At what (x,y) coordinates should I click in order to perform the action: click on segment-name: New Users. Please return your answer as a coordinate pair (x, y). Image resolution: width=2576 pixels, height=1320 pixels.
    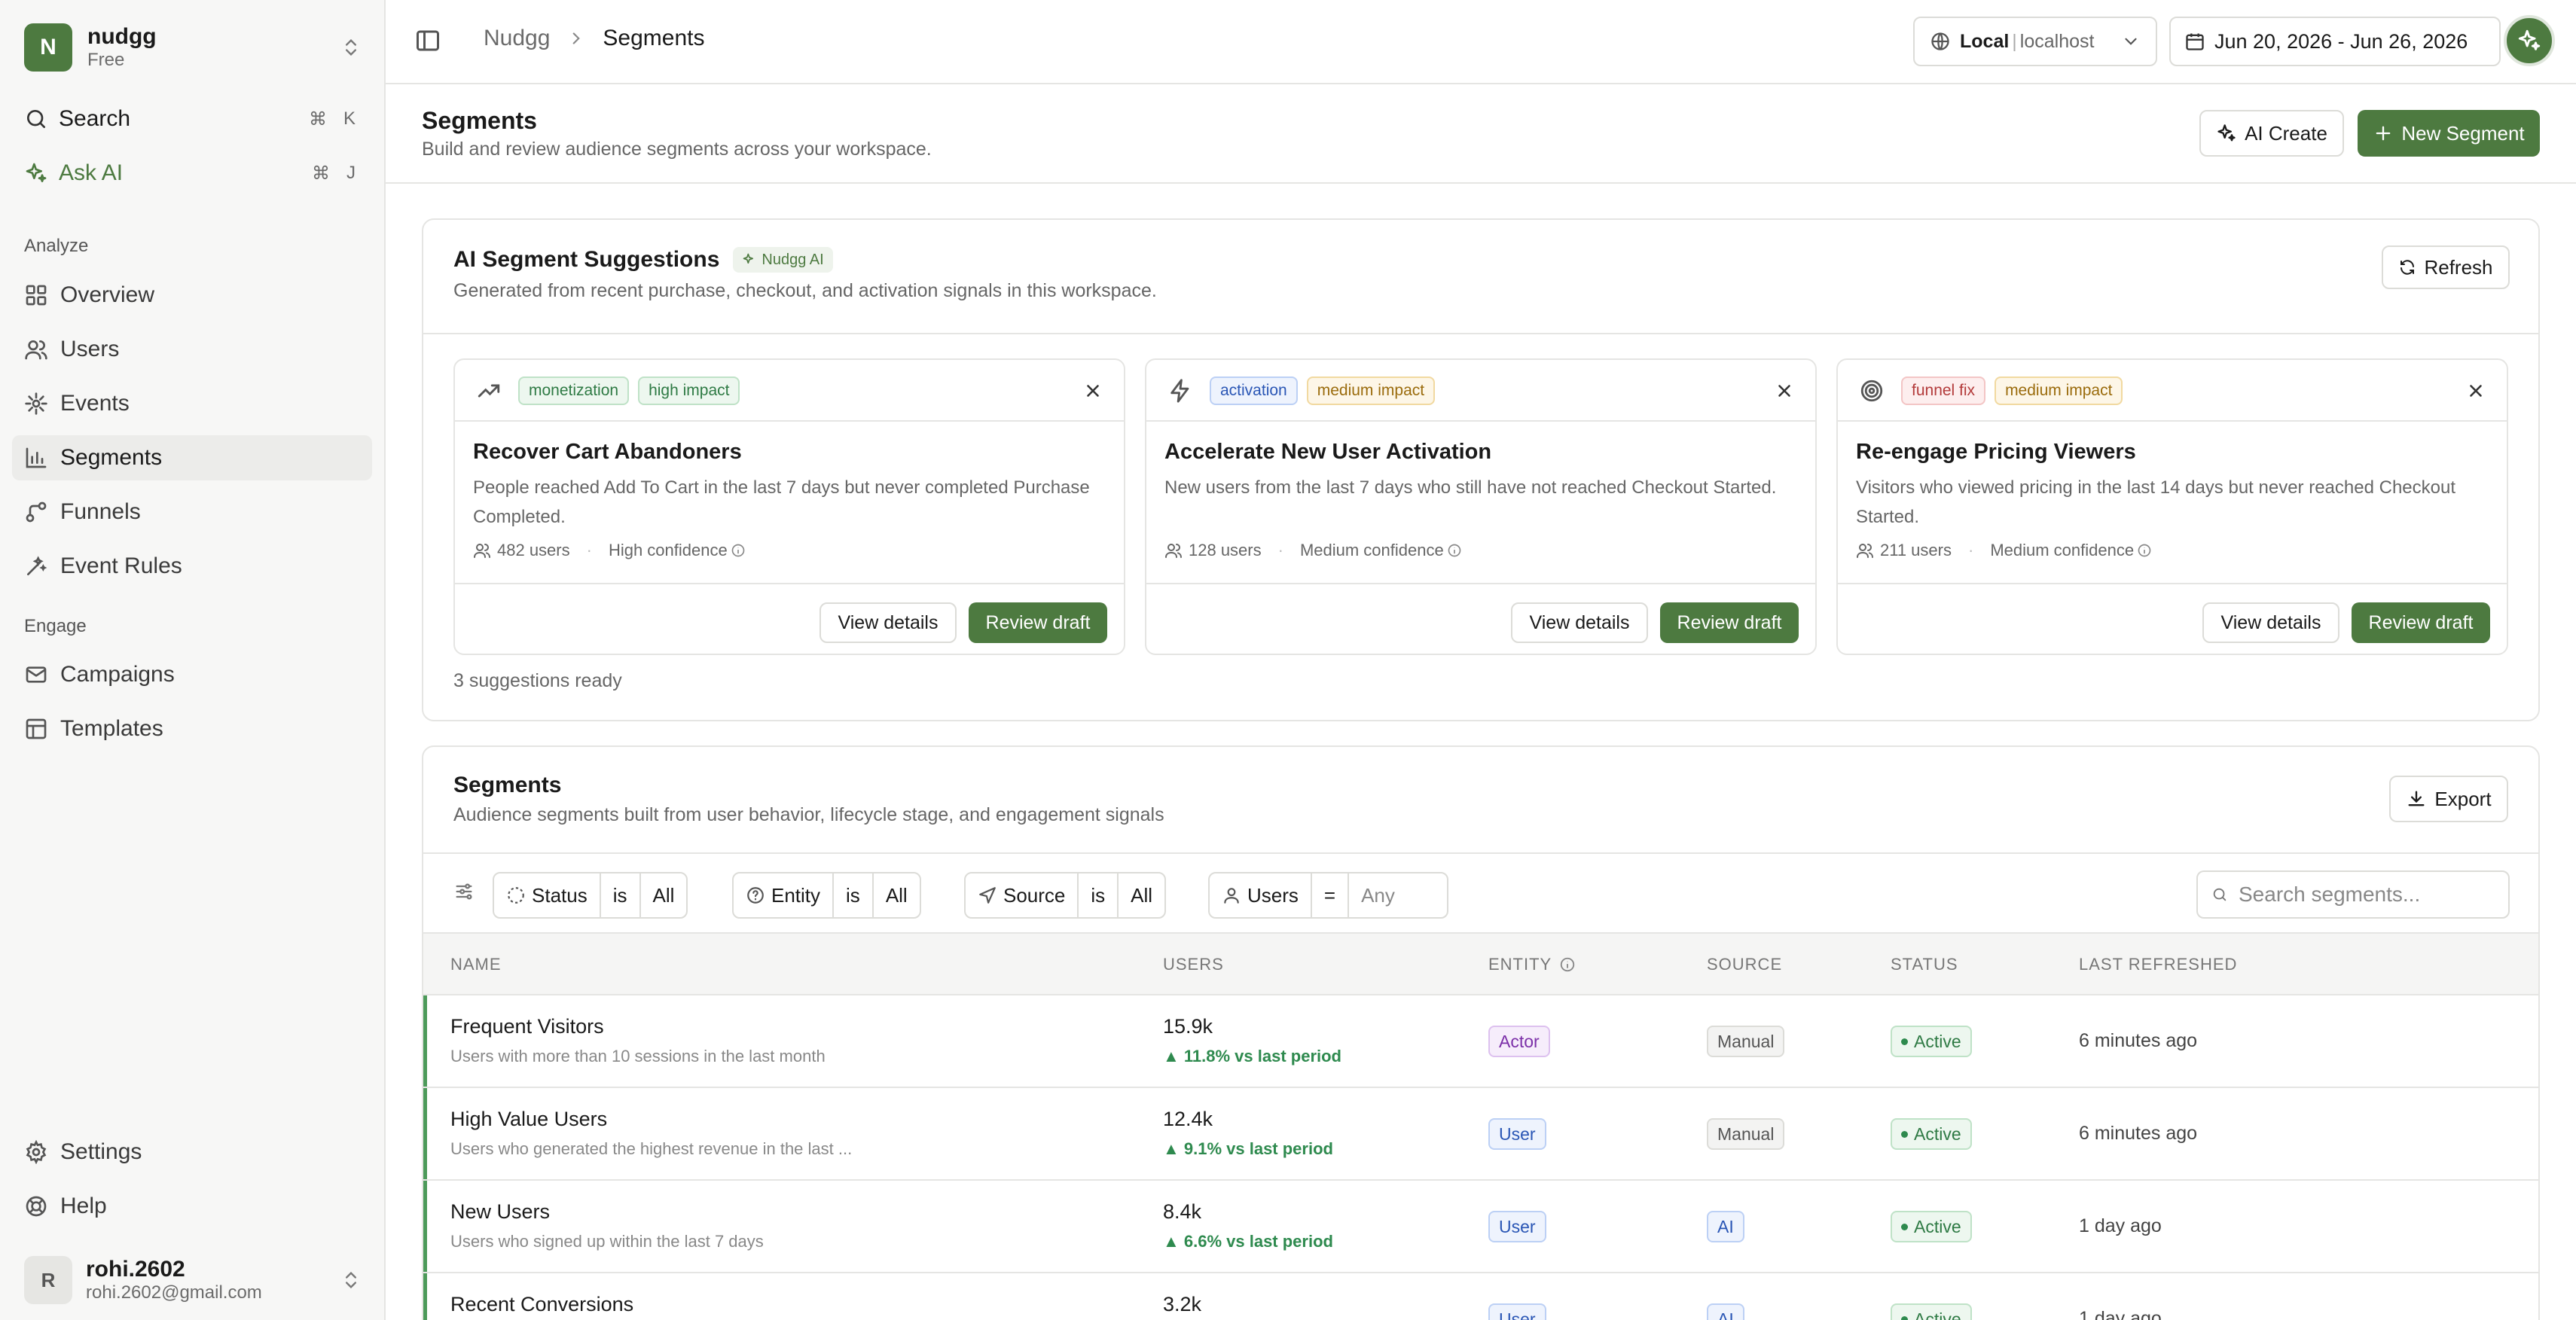
    Looking at the image, I should click on (500, 1212).